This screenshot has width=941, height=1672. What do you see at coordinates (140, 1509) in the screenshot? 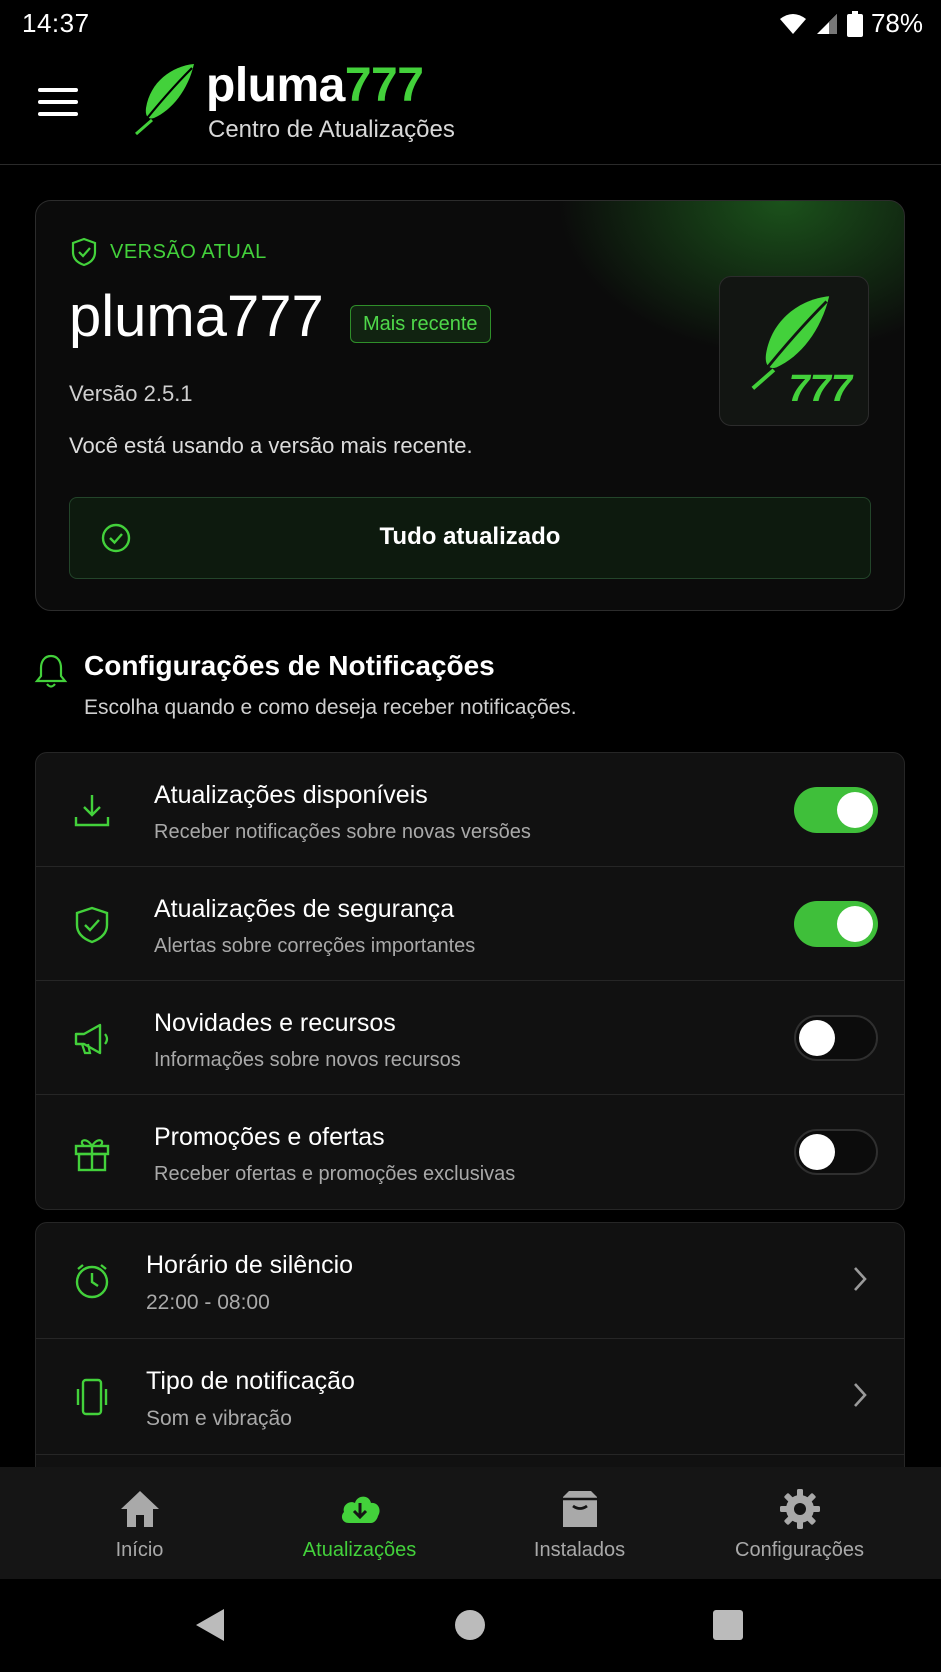
I see `home-icon` at bounding box center [140, 1509].